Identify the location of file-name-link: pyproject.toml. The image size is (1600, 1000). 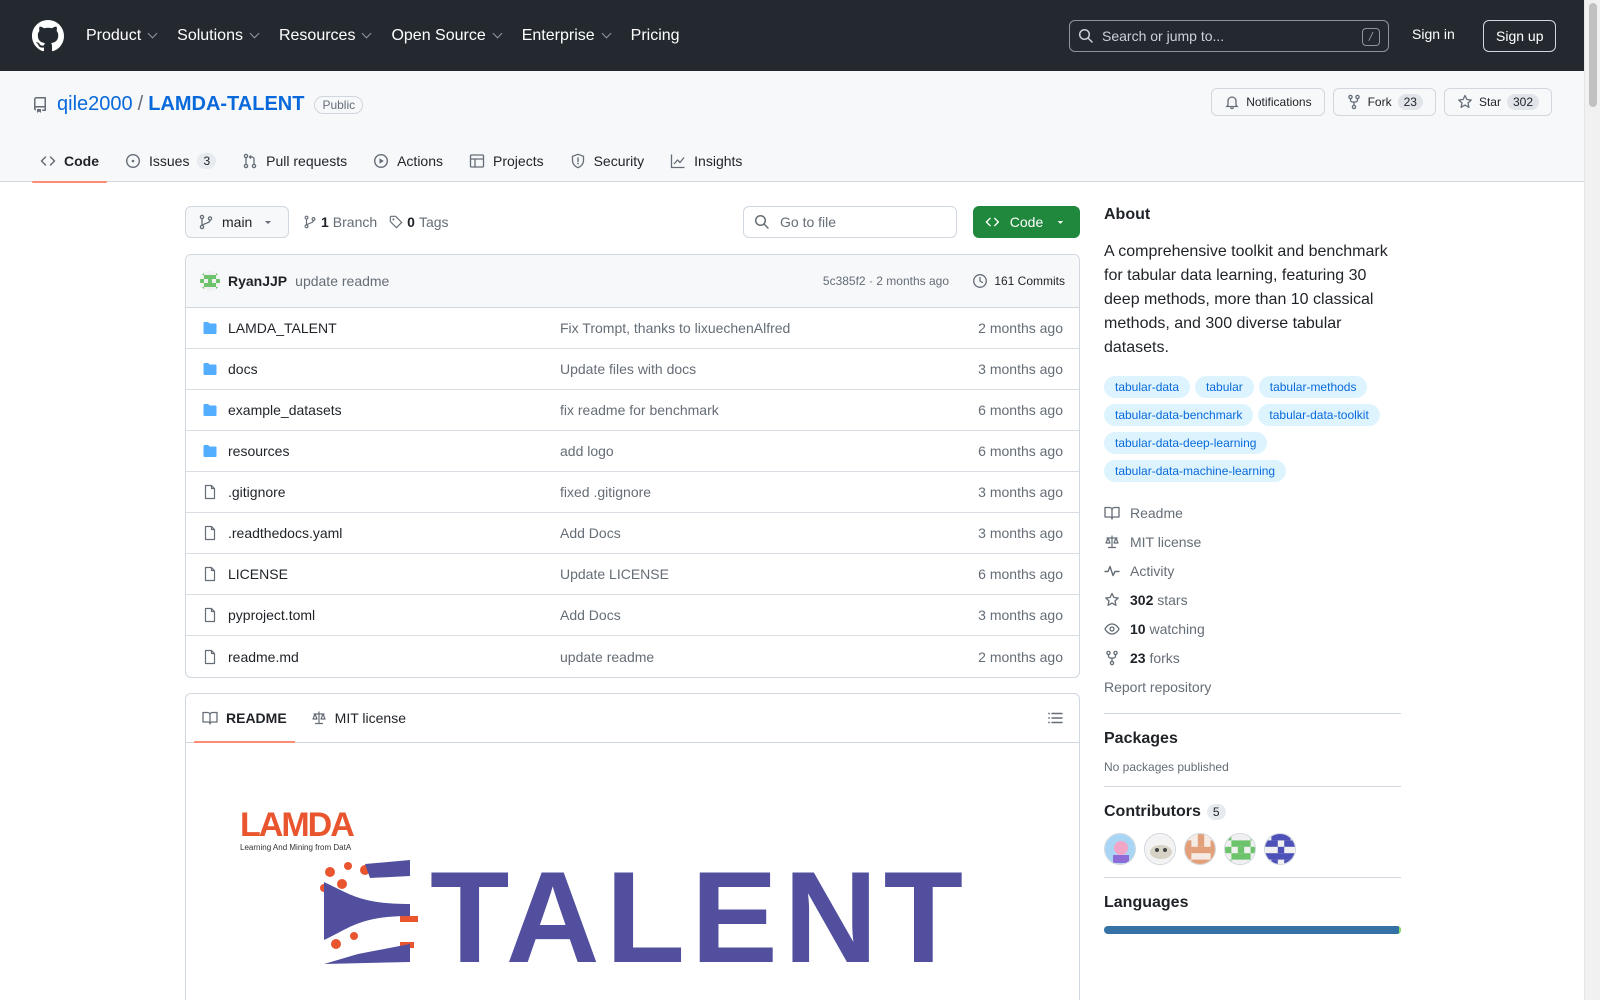
(271, 615).